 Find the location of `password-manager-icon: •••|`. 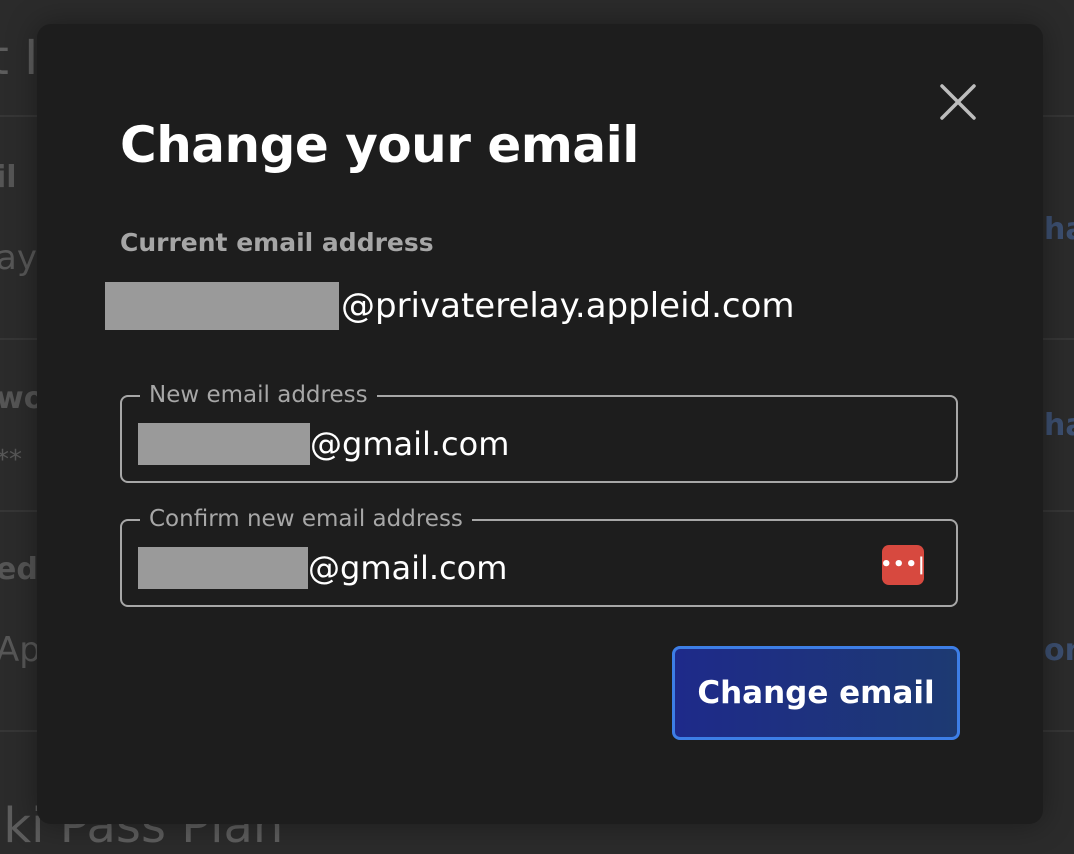

password-manager-icon: •••| is located at coordinates (903, 565).